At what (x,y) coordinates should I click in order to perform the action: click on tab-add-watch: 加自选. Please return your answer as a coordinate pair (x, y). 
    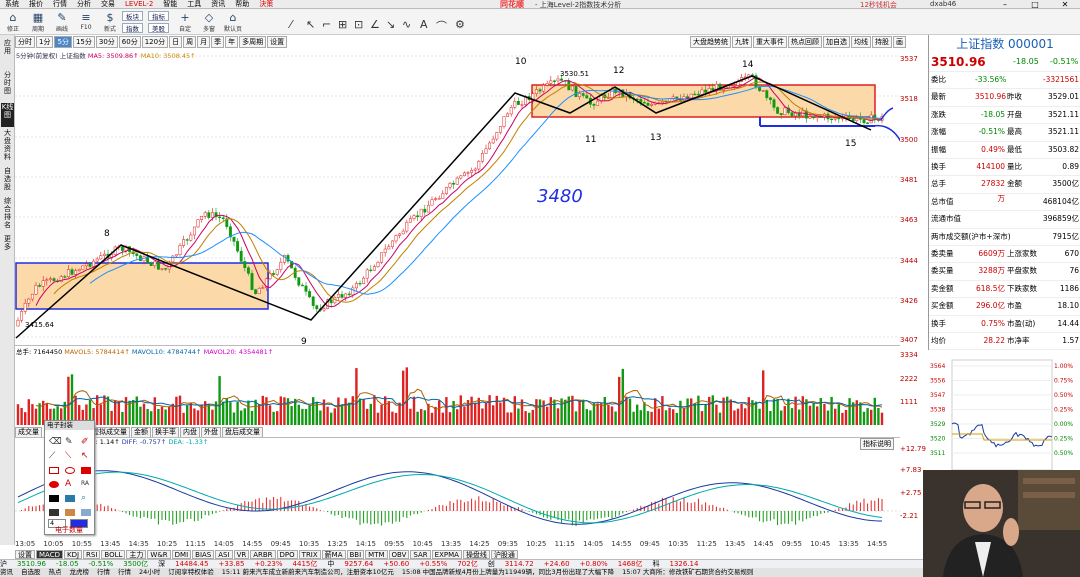
    Looking at the image, I should click on (836, 42).